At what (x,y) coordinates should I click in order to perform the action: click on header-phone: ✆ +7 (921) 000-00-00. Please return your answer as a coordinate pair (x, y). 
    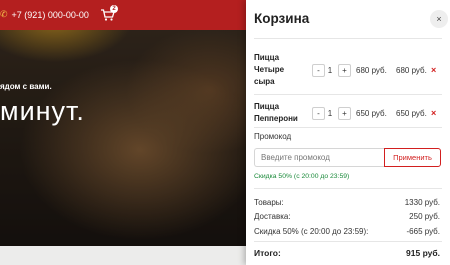
    Looking at the image, I should click on (44, 14).